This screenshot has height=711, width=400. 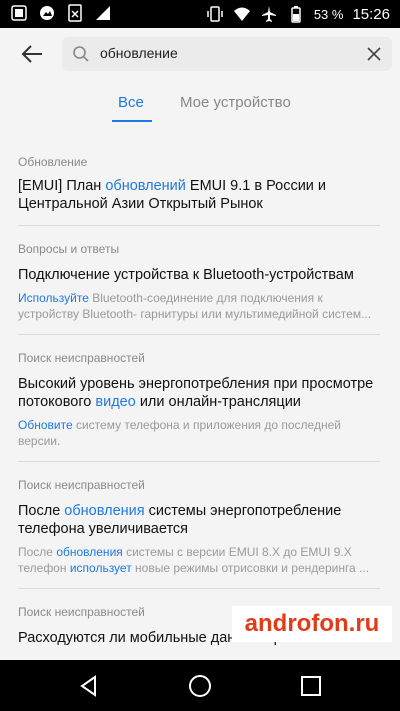 I want to click on image-icon, so click(x=47, y=13).